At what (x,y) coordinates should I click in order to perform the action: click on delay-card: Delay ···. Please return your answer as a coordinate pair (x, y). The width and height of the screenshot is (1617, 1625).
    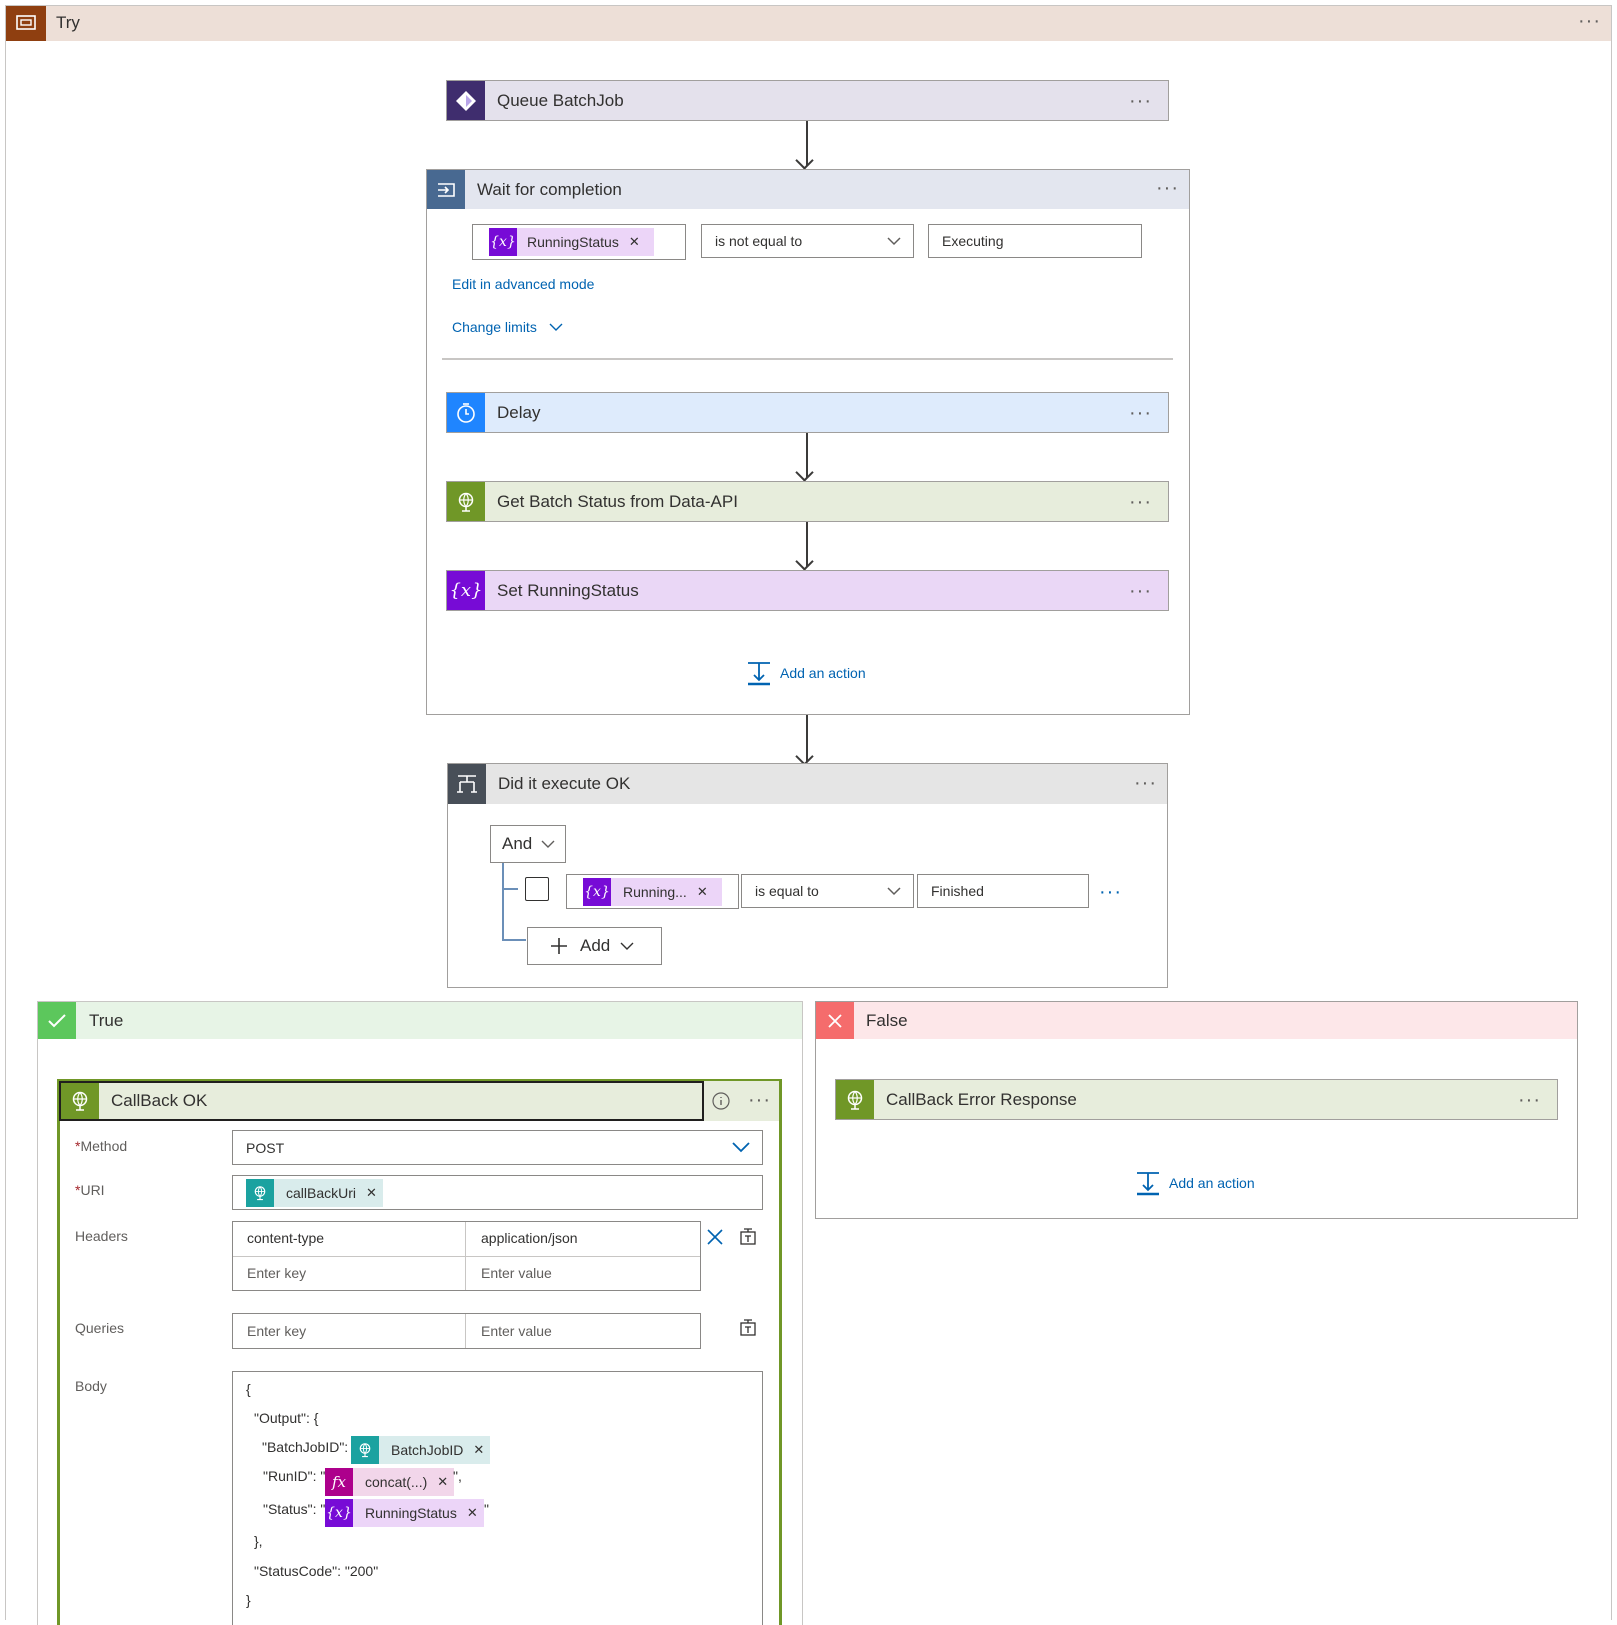
    Looking at the image, I should click on (807, 412).